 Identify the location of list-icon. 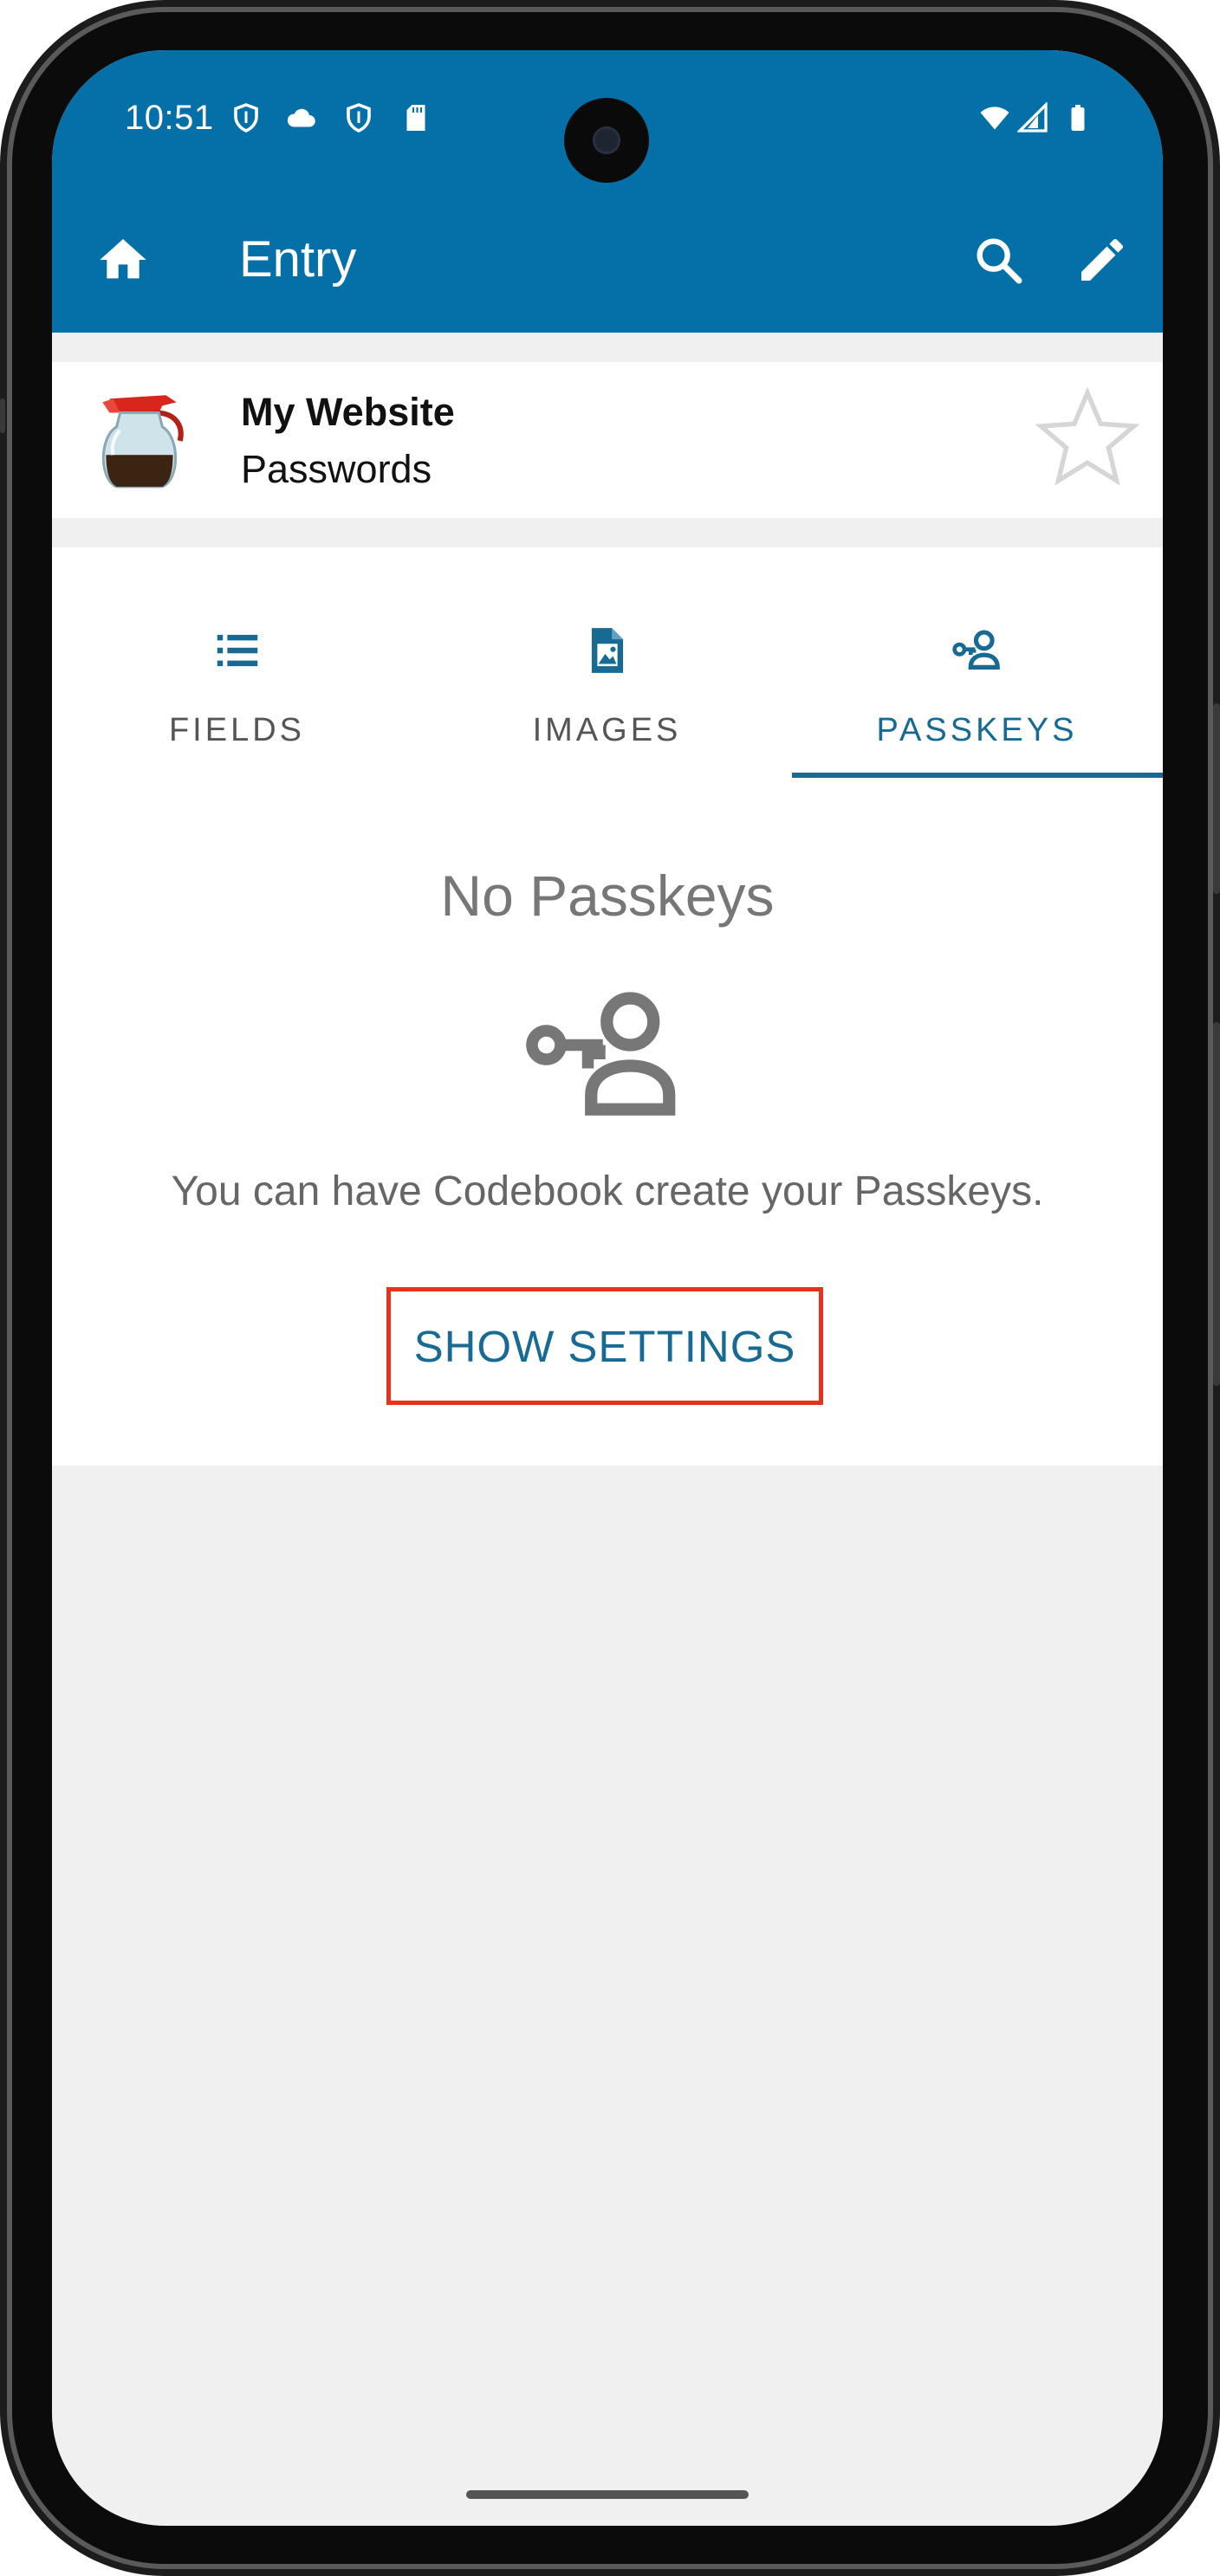
(238, 650).